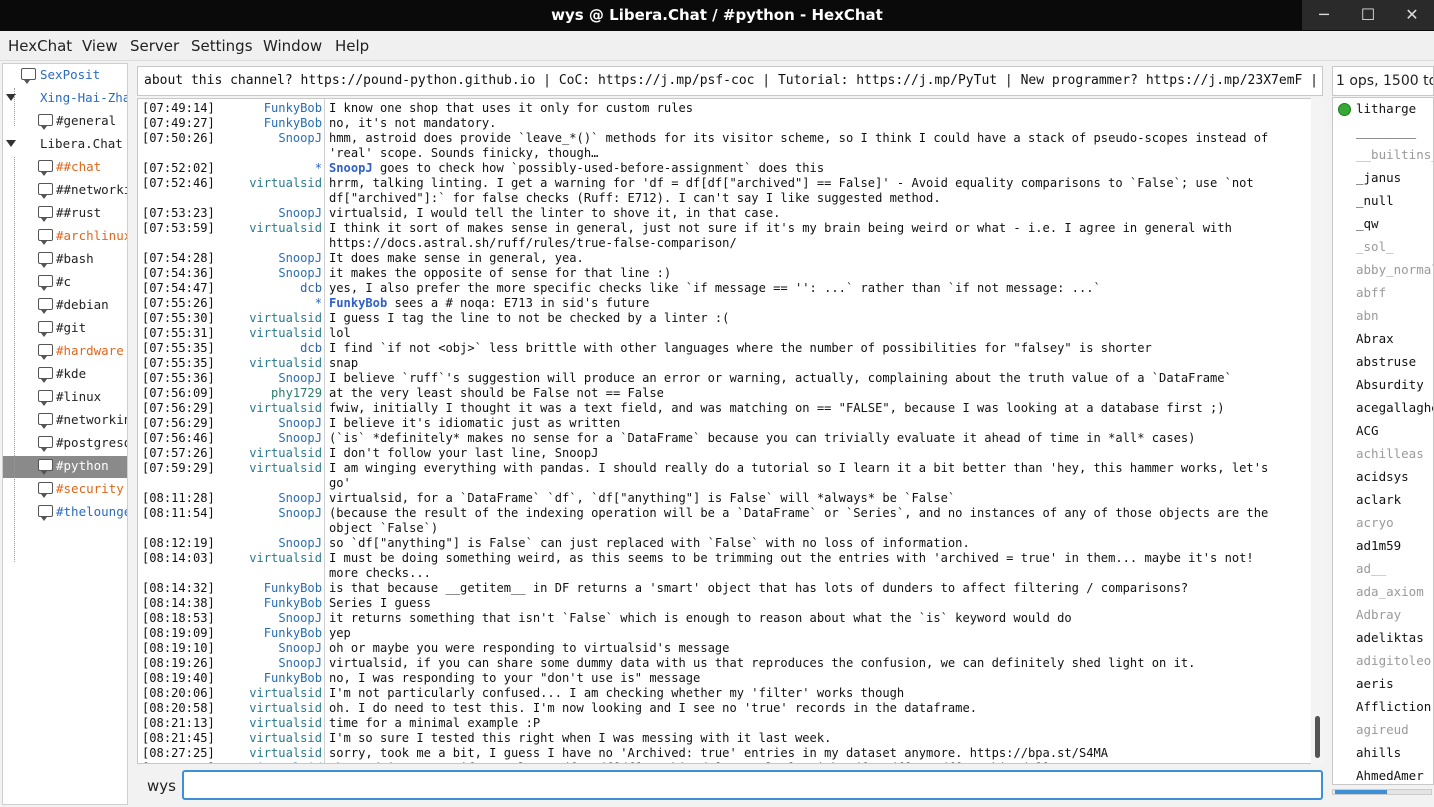 This screenshot has height=807, width=1434. I want to click on tree-item: Xing-Hai-Zhang, so click(65, 99).